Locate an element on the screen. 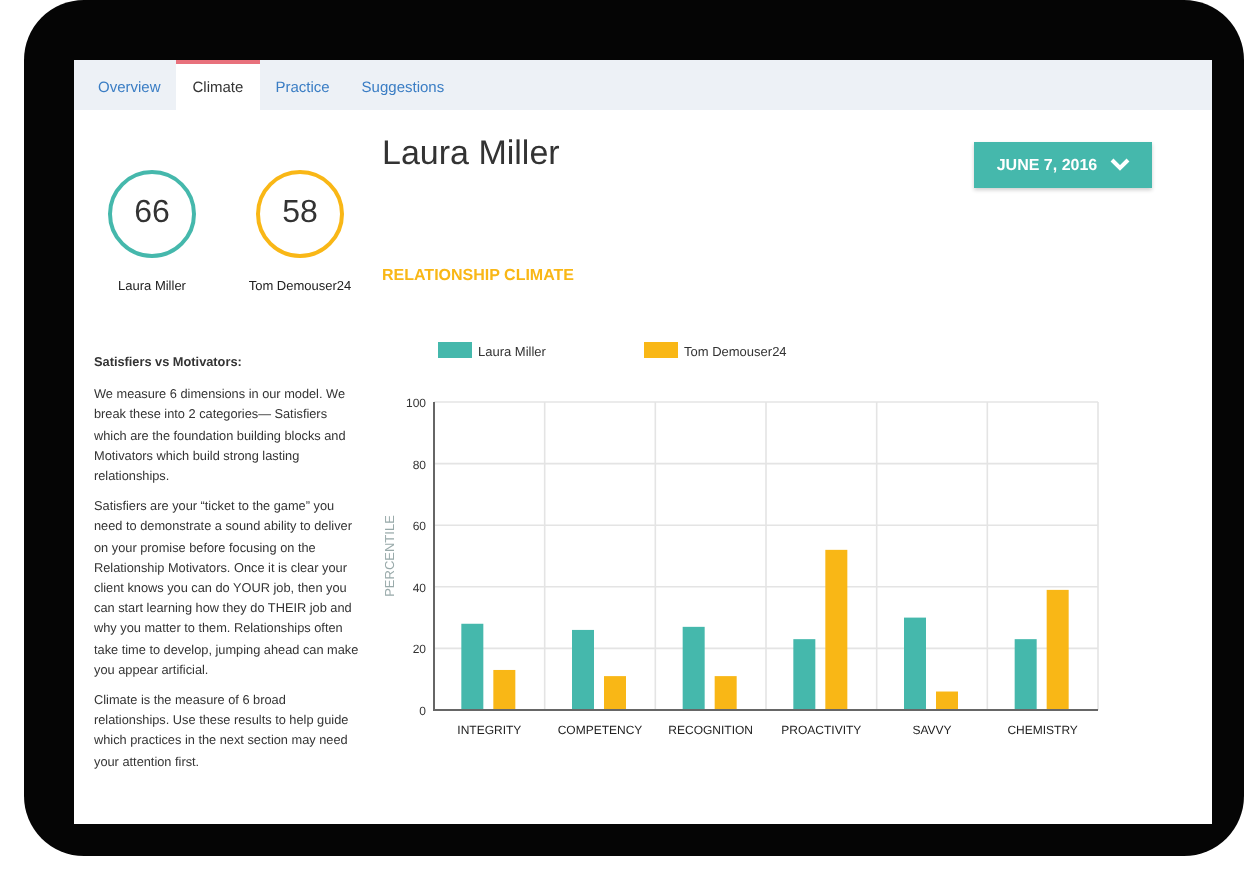 This screenshot has width=1254, height=870. score-ring: 58 is located at coordinates (300, 214).